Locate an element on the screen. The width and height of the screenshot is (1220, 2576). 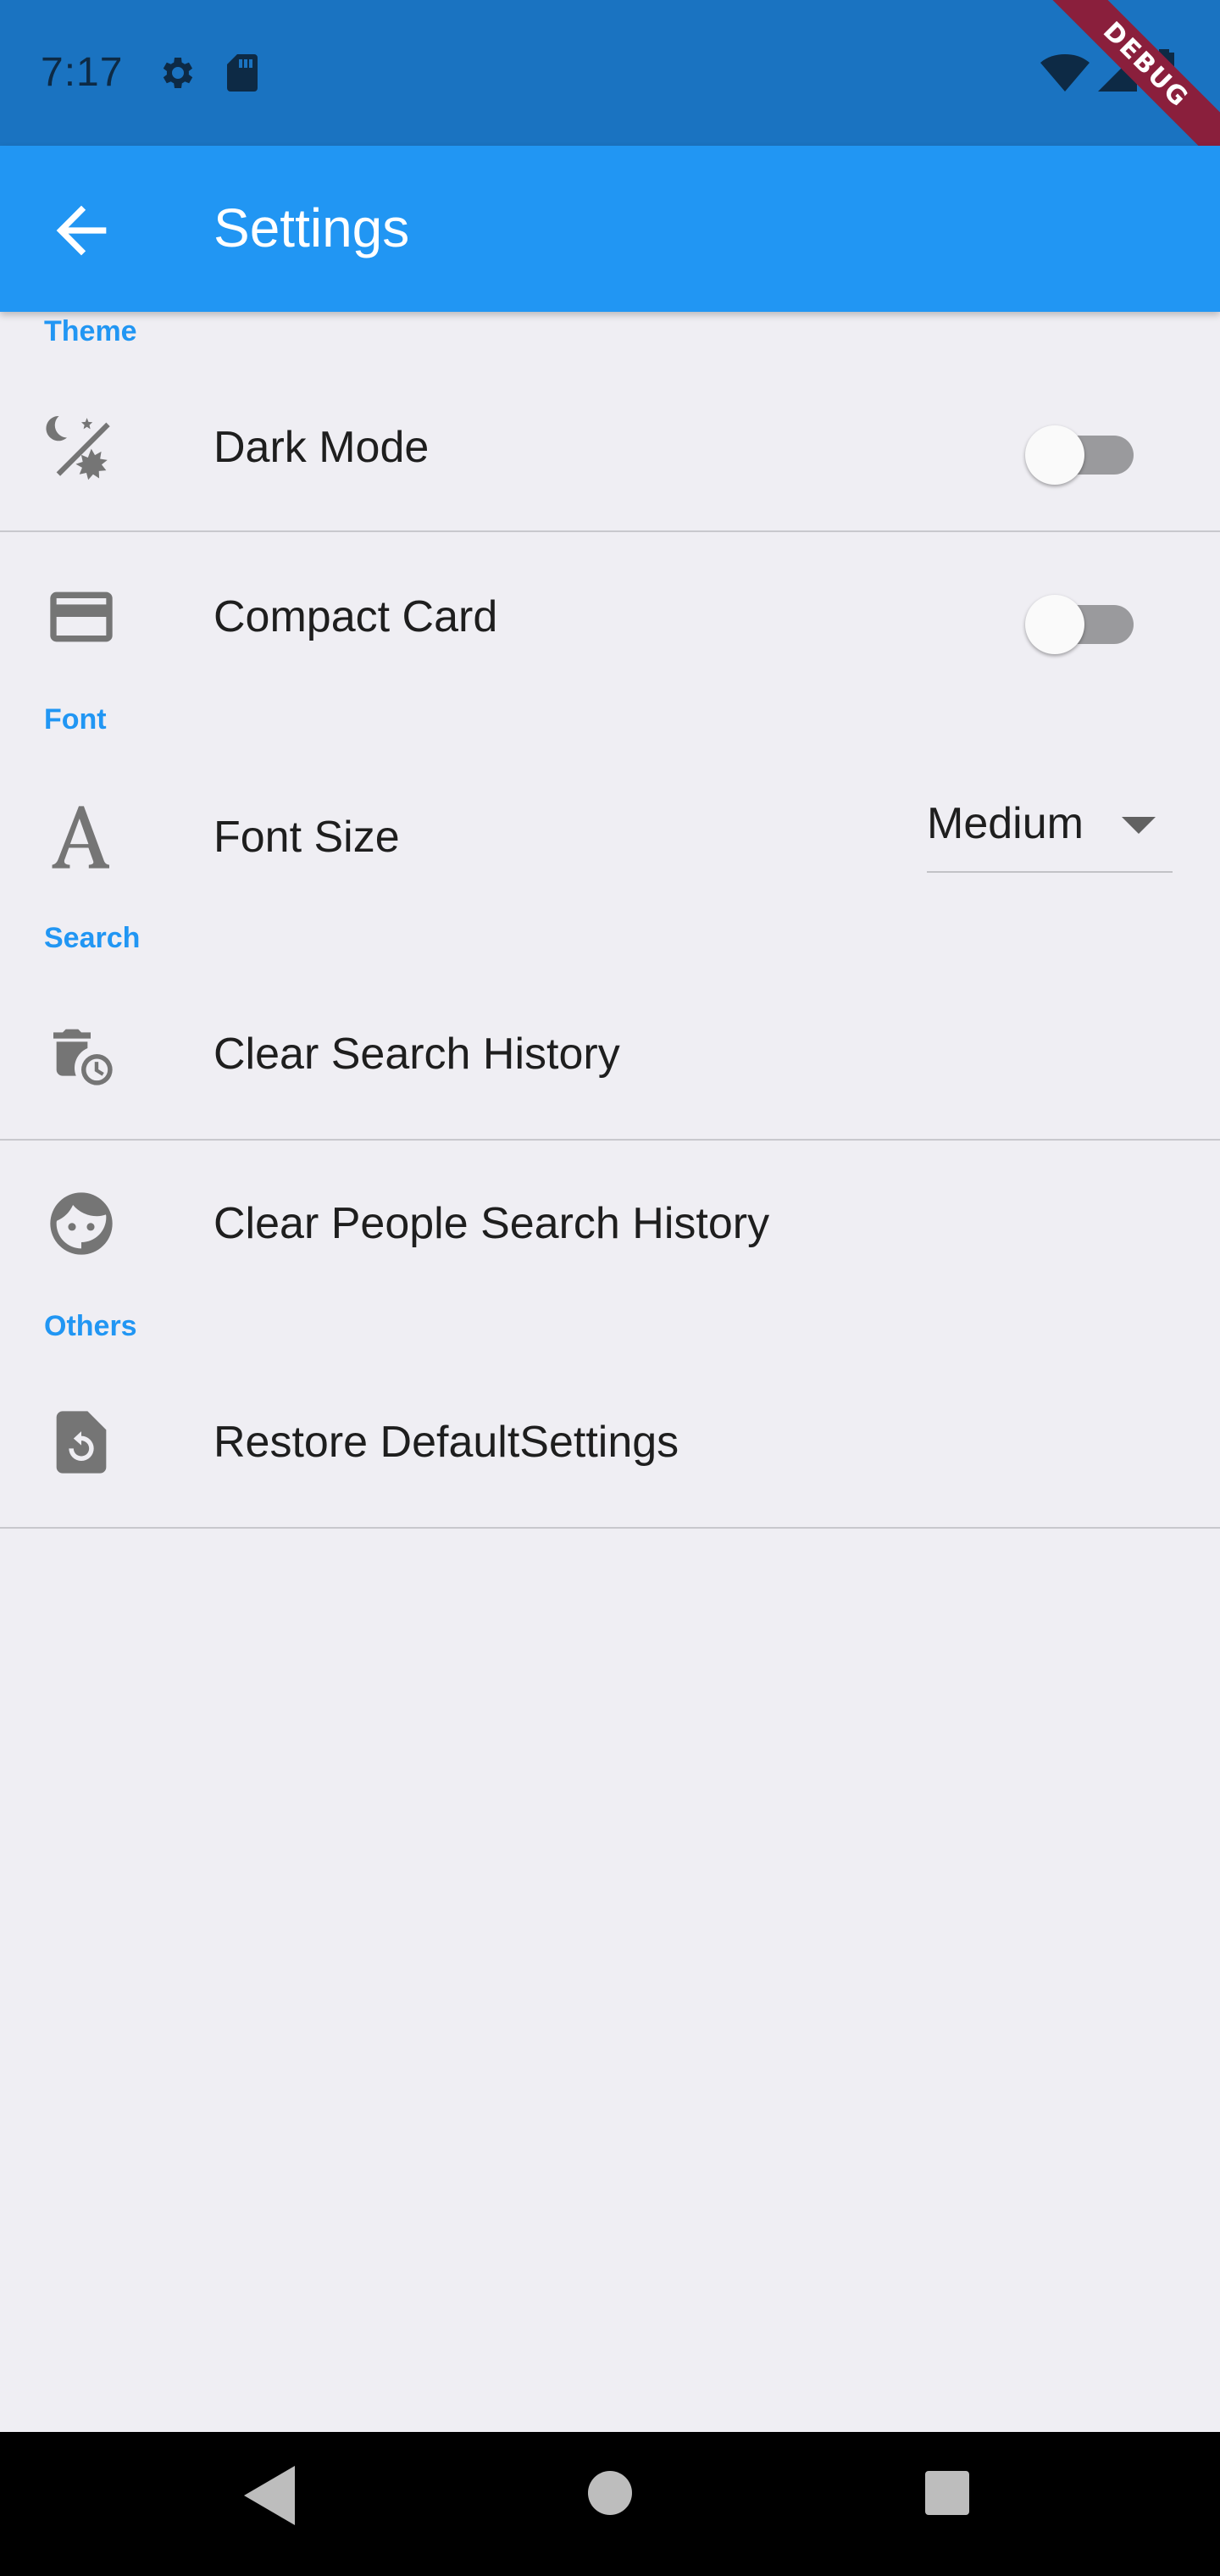
compact-card-label: Compact Card is located at coordinates (356, 616).